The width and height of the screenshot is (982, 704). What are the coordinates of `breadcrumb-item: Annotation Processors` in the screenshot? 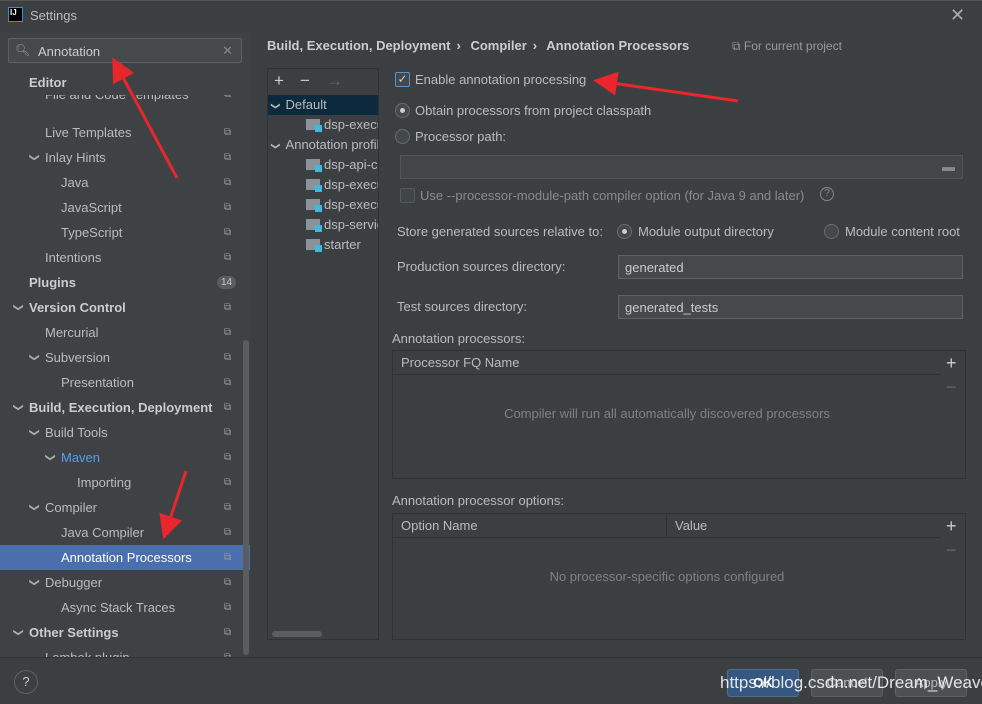 It's located at (618, 45).